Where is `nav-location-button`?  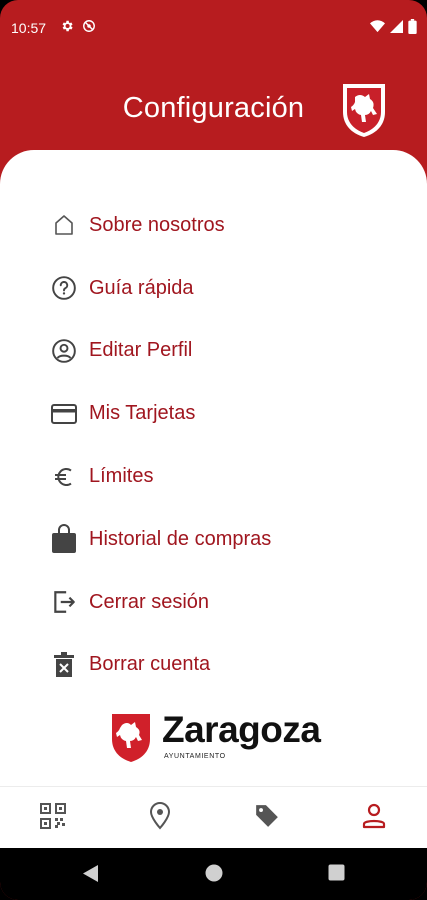
nav-location-button is located at coordinates (160, 818).